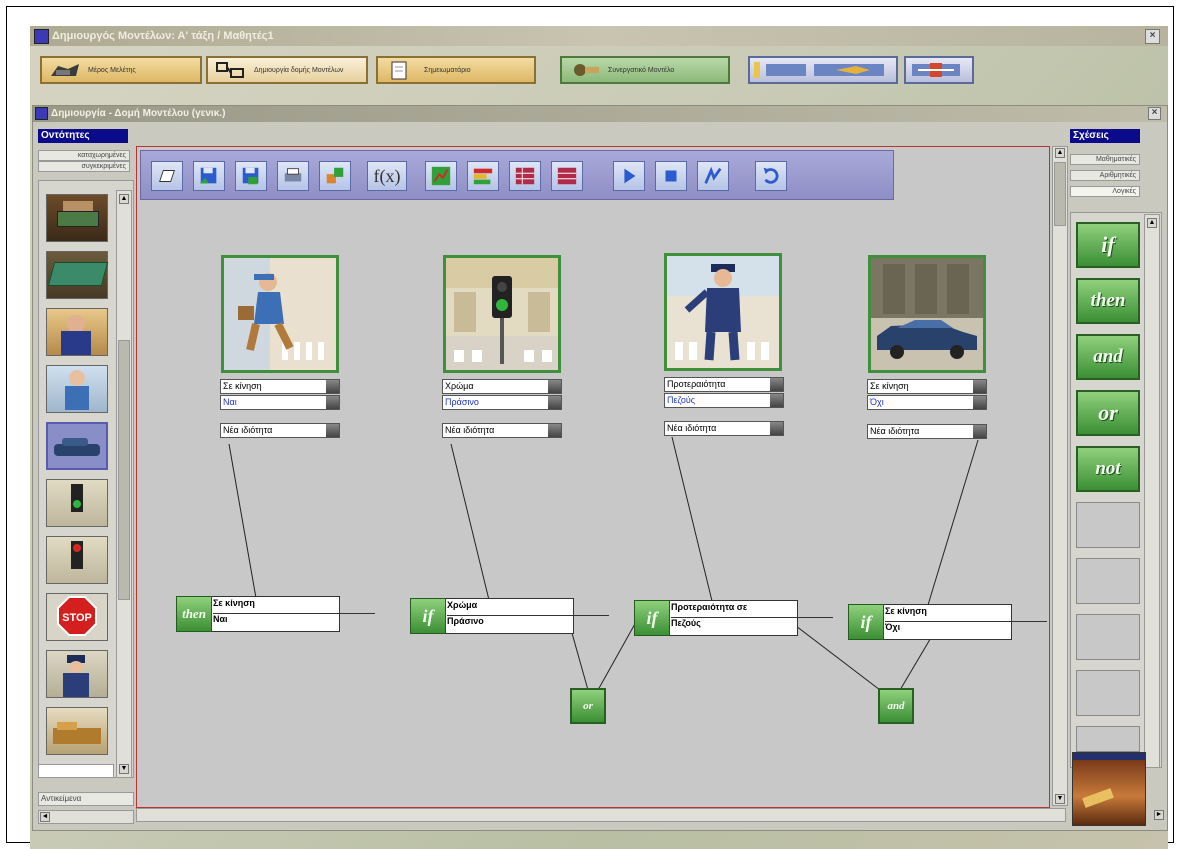  What do you see at coordinates (1105, 136) in the screenshot?
I see `relations-panel-header: Σχέσεις` at bounding box center [1105, 136].